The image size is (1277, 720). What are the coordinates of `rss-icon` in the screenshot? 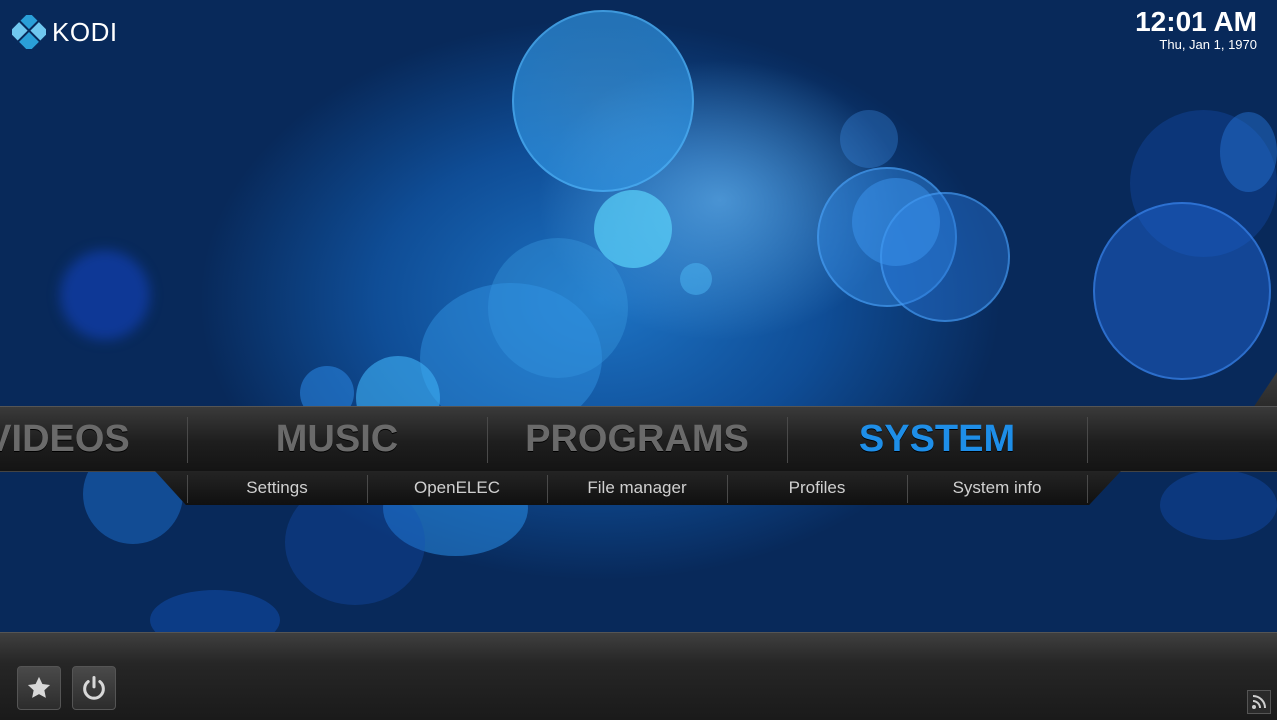 It's located at (1259, 702).